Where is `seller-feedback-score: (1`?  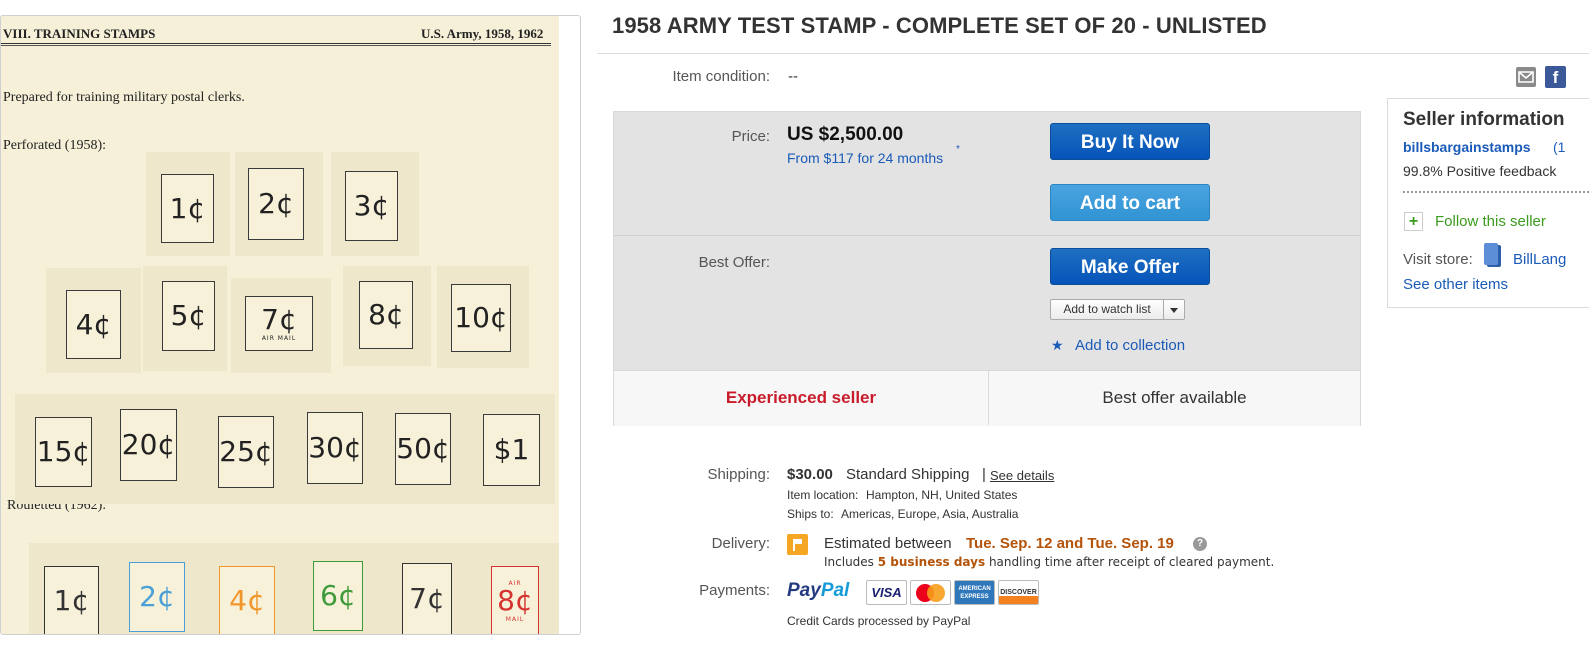
seller-feedback-score: (1 is located at coordinates (1559, 147).